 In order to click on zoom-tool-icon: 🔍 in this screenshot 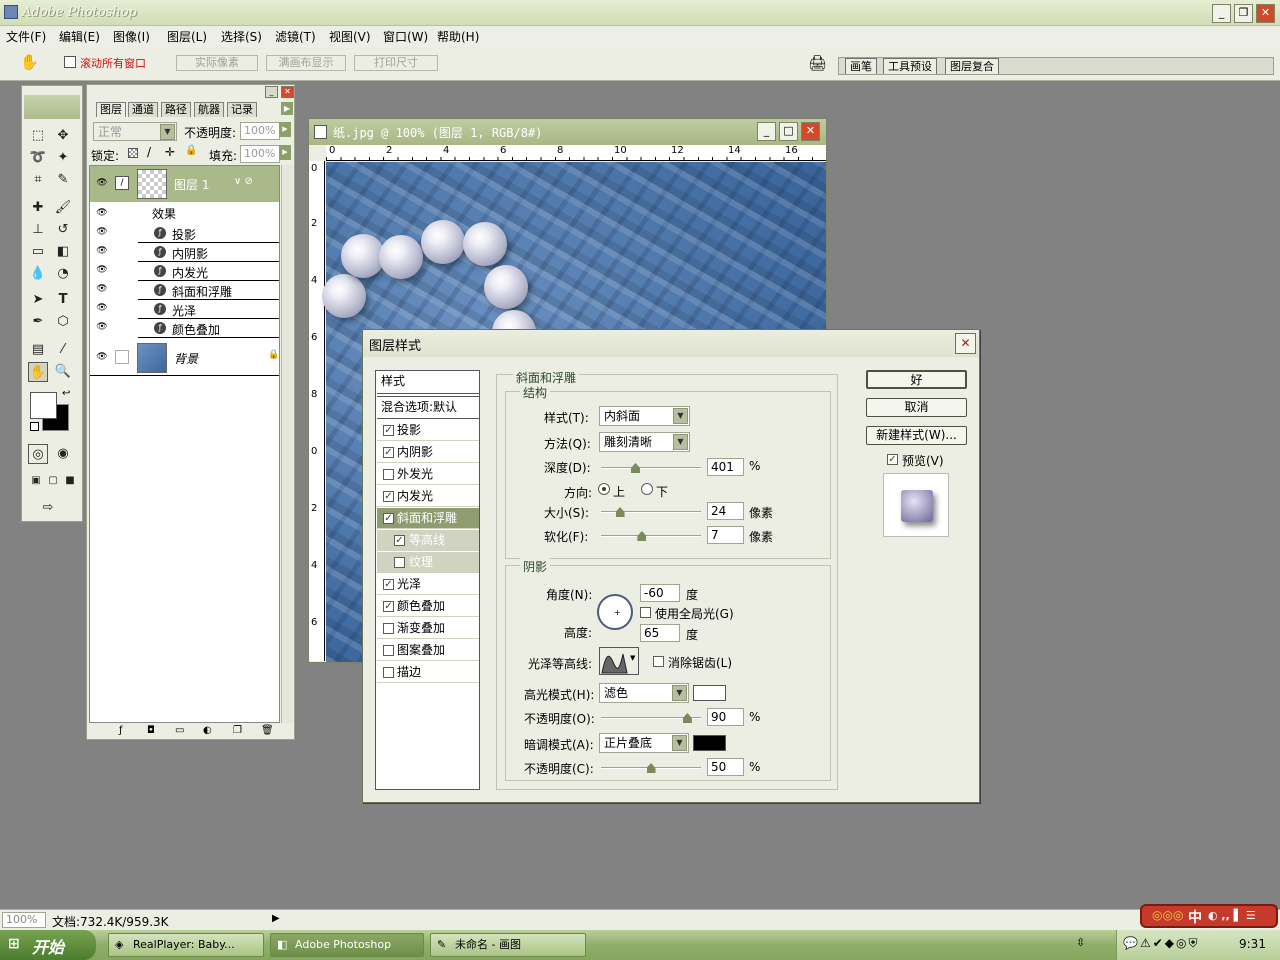, I will do `click(63, 372)`.